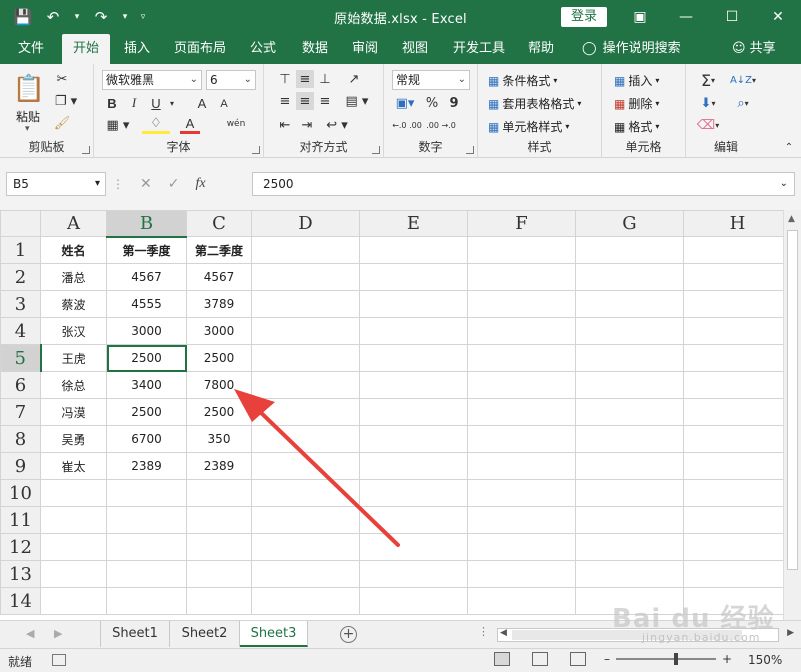  Describe the element at coordinates (137, 49) in the screenshot. I see `tab-insert: 插入` at that location.